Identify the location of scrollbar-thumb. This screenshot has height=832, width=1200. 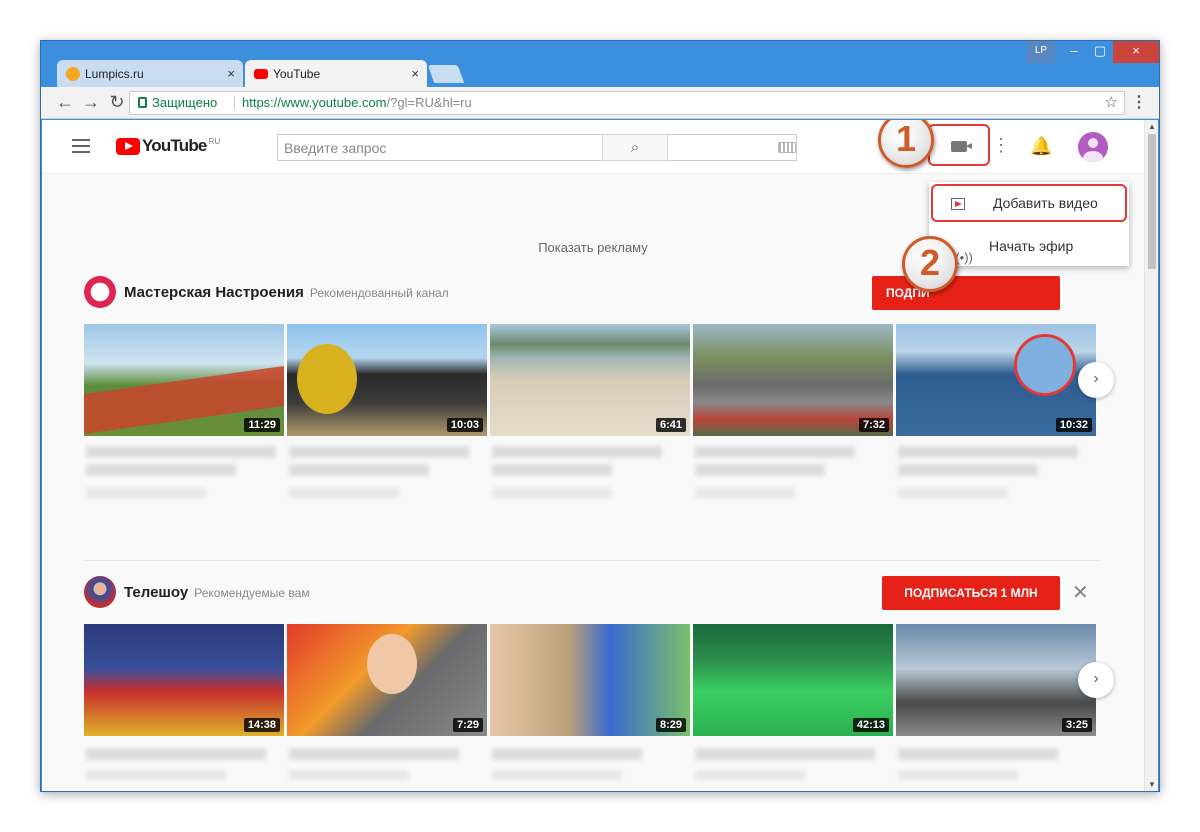
(1152, 201).